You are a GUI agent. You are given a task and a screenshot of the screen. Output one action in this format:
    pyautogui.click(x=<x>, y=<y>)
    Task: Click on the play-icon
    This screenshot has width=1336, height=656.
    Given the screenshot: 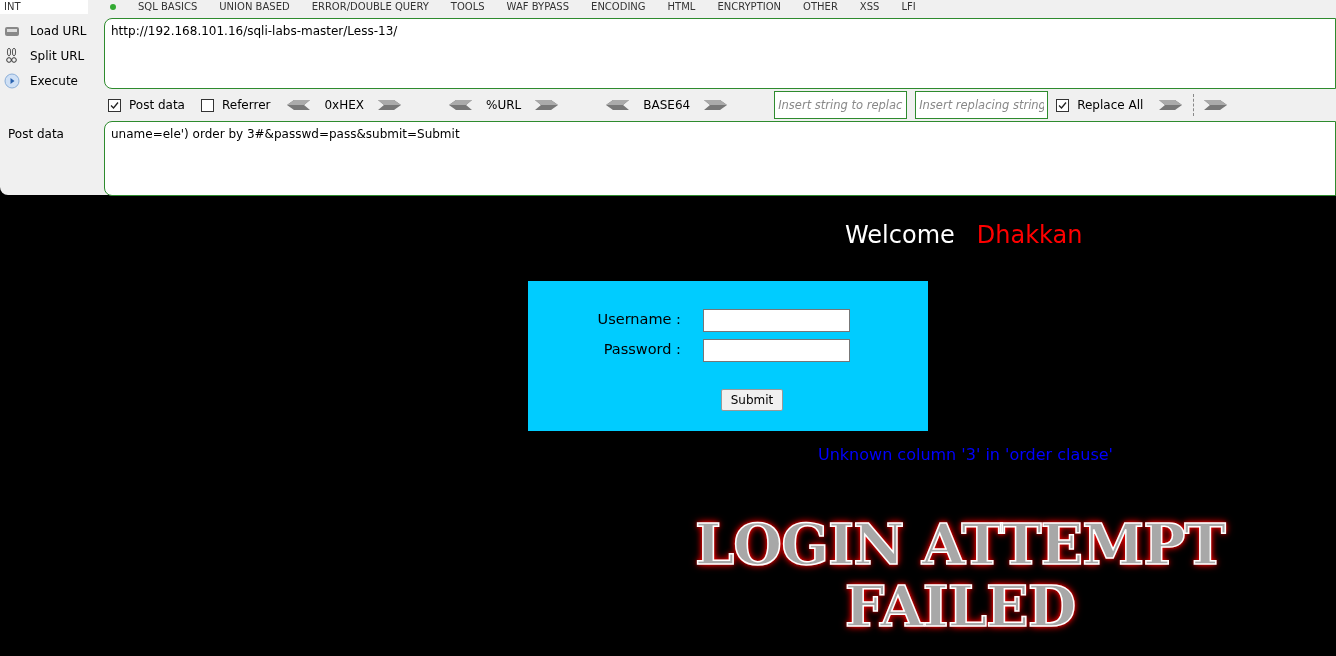 What is the action you would take?
    pyautogui.click(x=12, y=80)
    